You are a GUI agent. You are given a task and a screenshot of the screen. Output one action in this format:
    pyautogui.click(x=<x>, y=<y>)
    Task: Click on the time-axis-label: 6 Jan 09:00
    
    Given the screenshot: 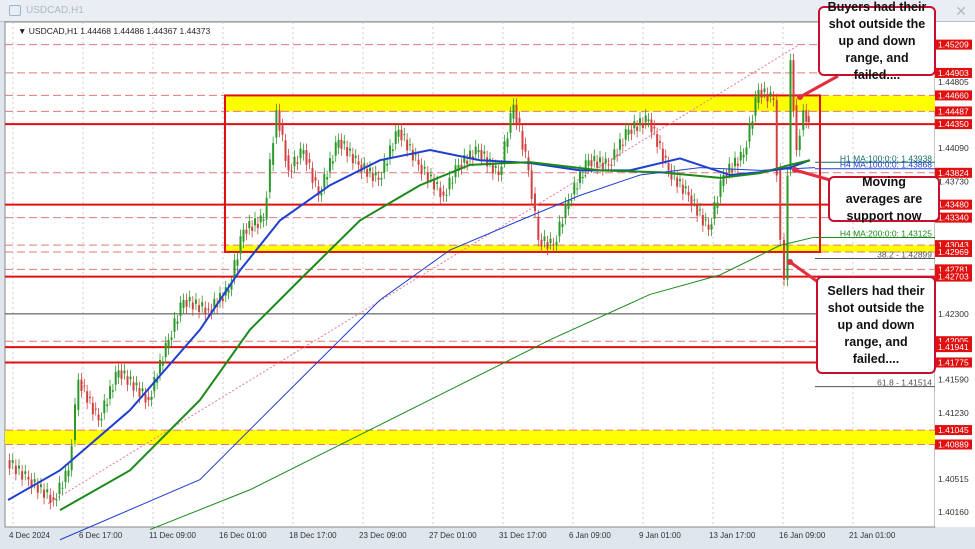 What is the action you would take?
    pyautogui.click(x=590, y=535)
    